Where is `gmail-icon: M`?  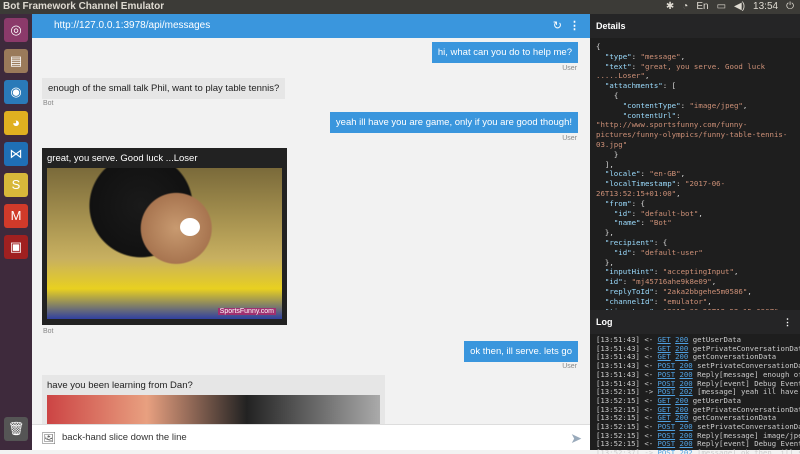 gmail-icon: M is located at coordinates (16, 216).